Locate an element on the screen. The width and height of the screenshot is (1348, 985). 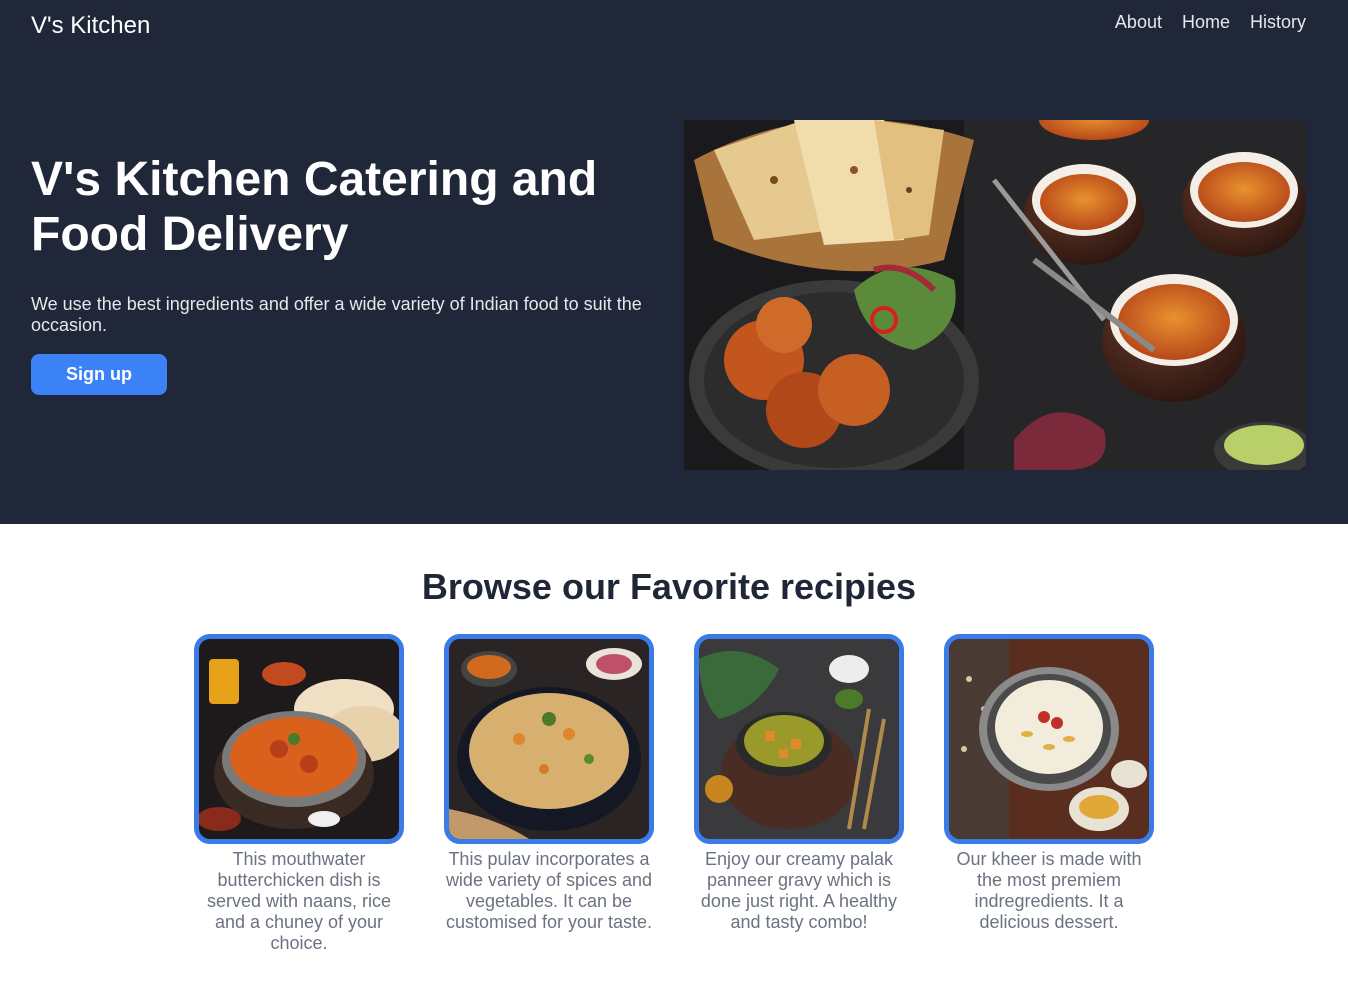
butter-chicken-image is located at coordinates (299, 739).